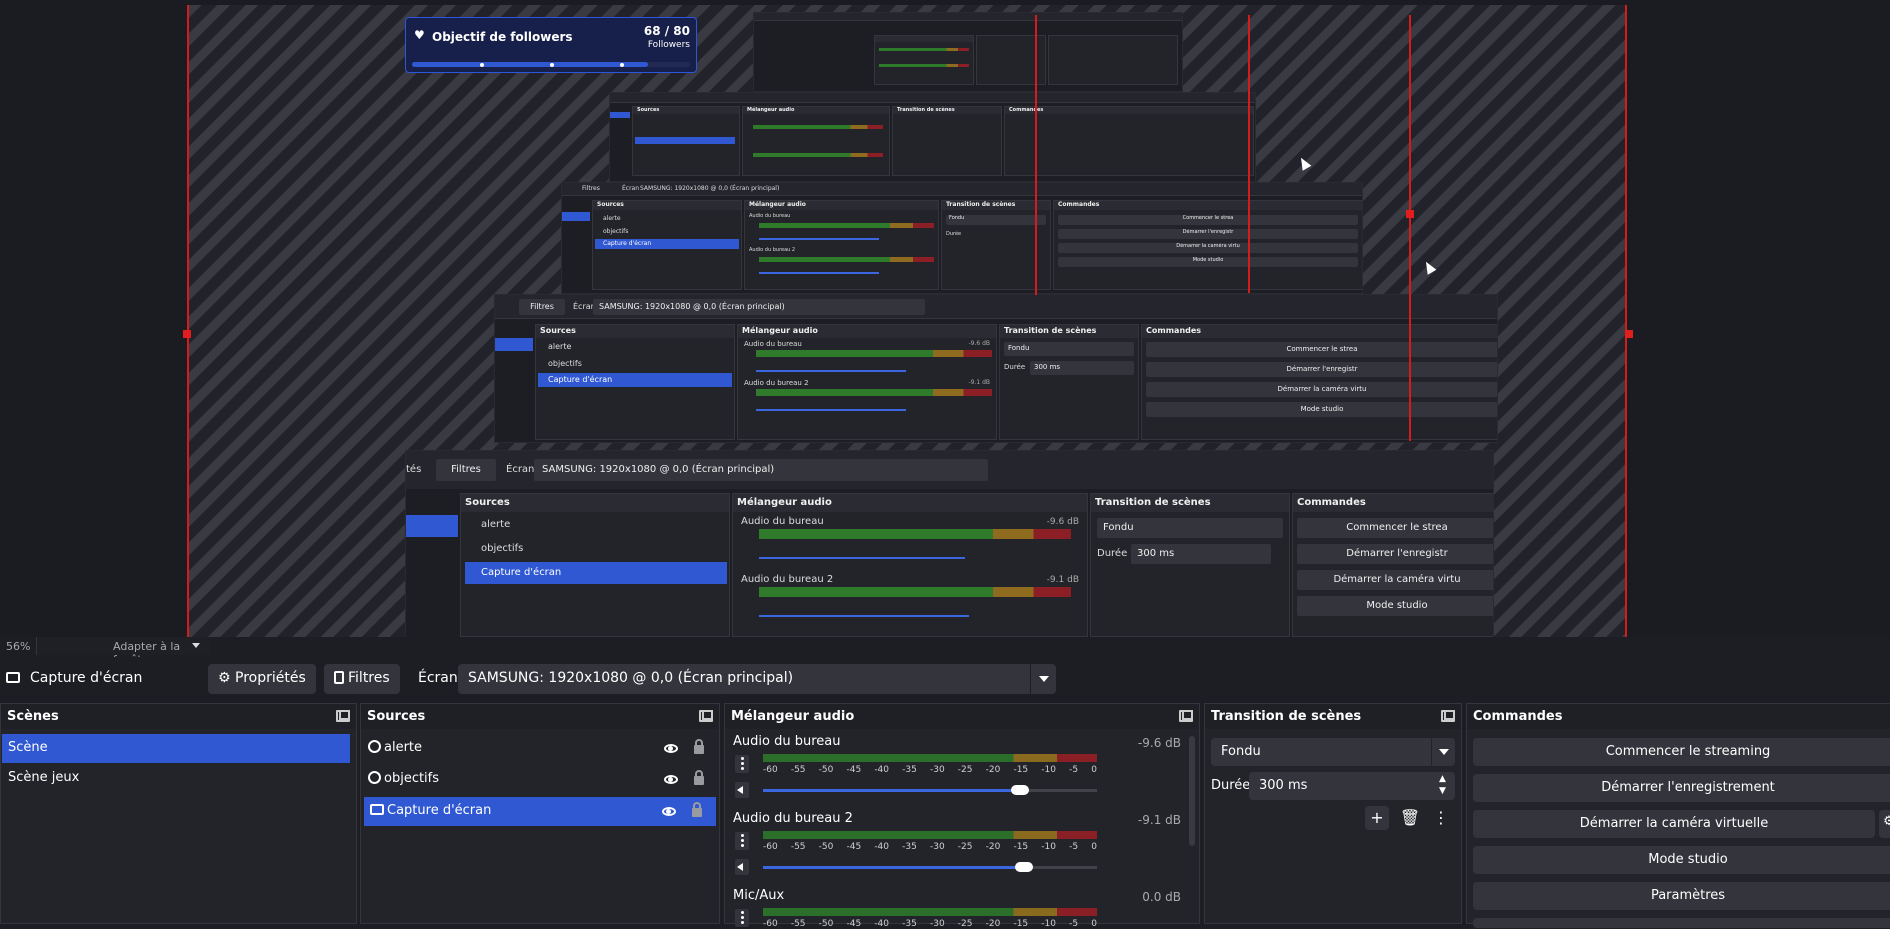 The image size is (1890, 929). Describe the element at coordinates (439, 810) in the screenshot. I see `source-item-label: Capture d'écran` at that location.